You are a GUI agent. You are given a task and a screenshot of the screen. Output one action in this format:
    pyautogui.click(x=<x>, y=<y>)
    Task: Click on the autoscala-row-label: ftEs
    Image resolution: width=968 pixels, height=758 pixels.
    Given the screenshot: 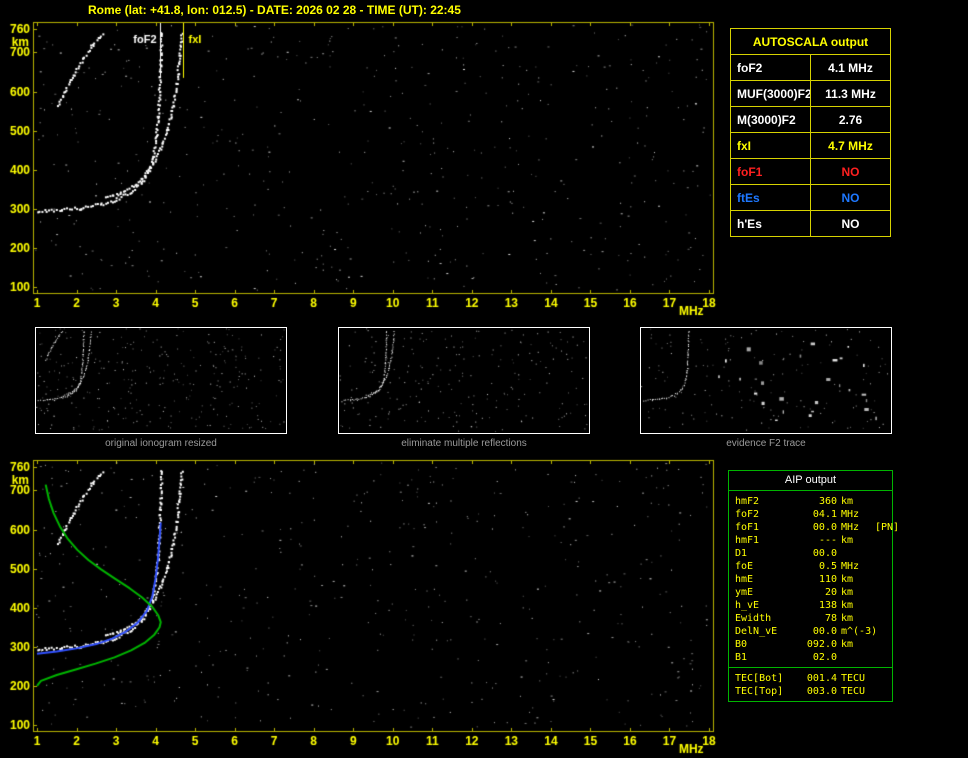 What is the action you would take?
    pyautogui.click(x=770, y=197)
    